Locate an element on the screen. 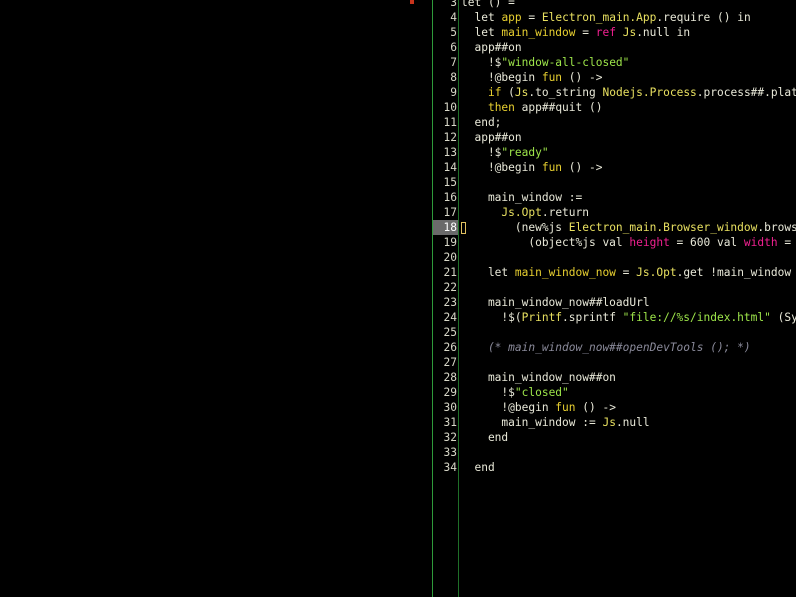 The height and width of the screenshot is (597, 796). code-token: end; is located at coordinates (481, 122).